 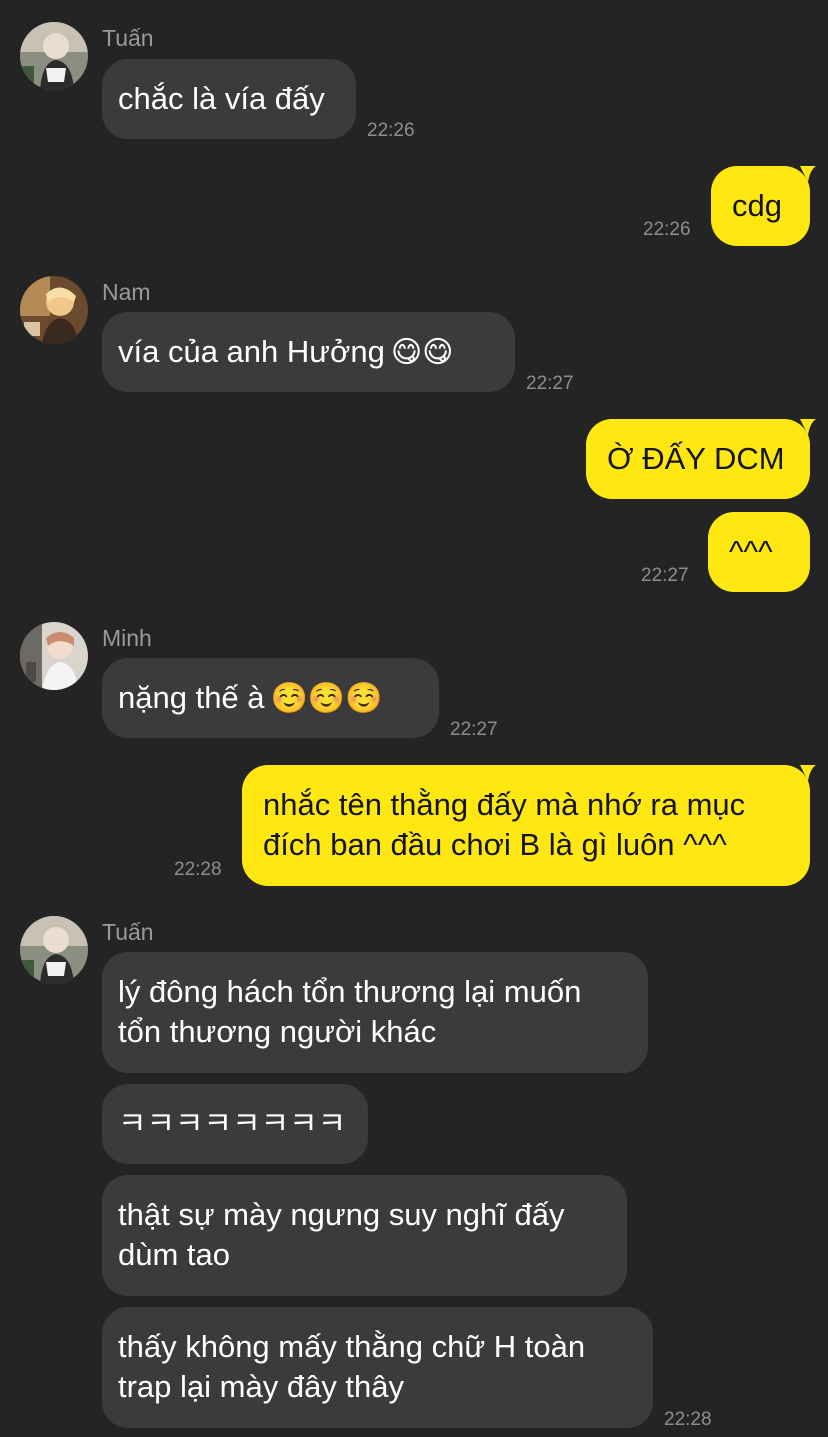 I want to click on own-message-bubble: ^^^, so click(x=759, y=552).